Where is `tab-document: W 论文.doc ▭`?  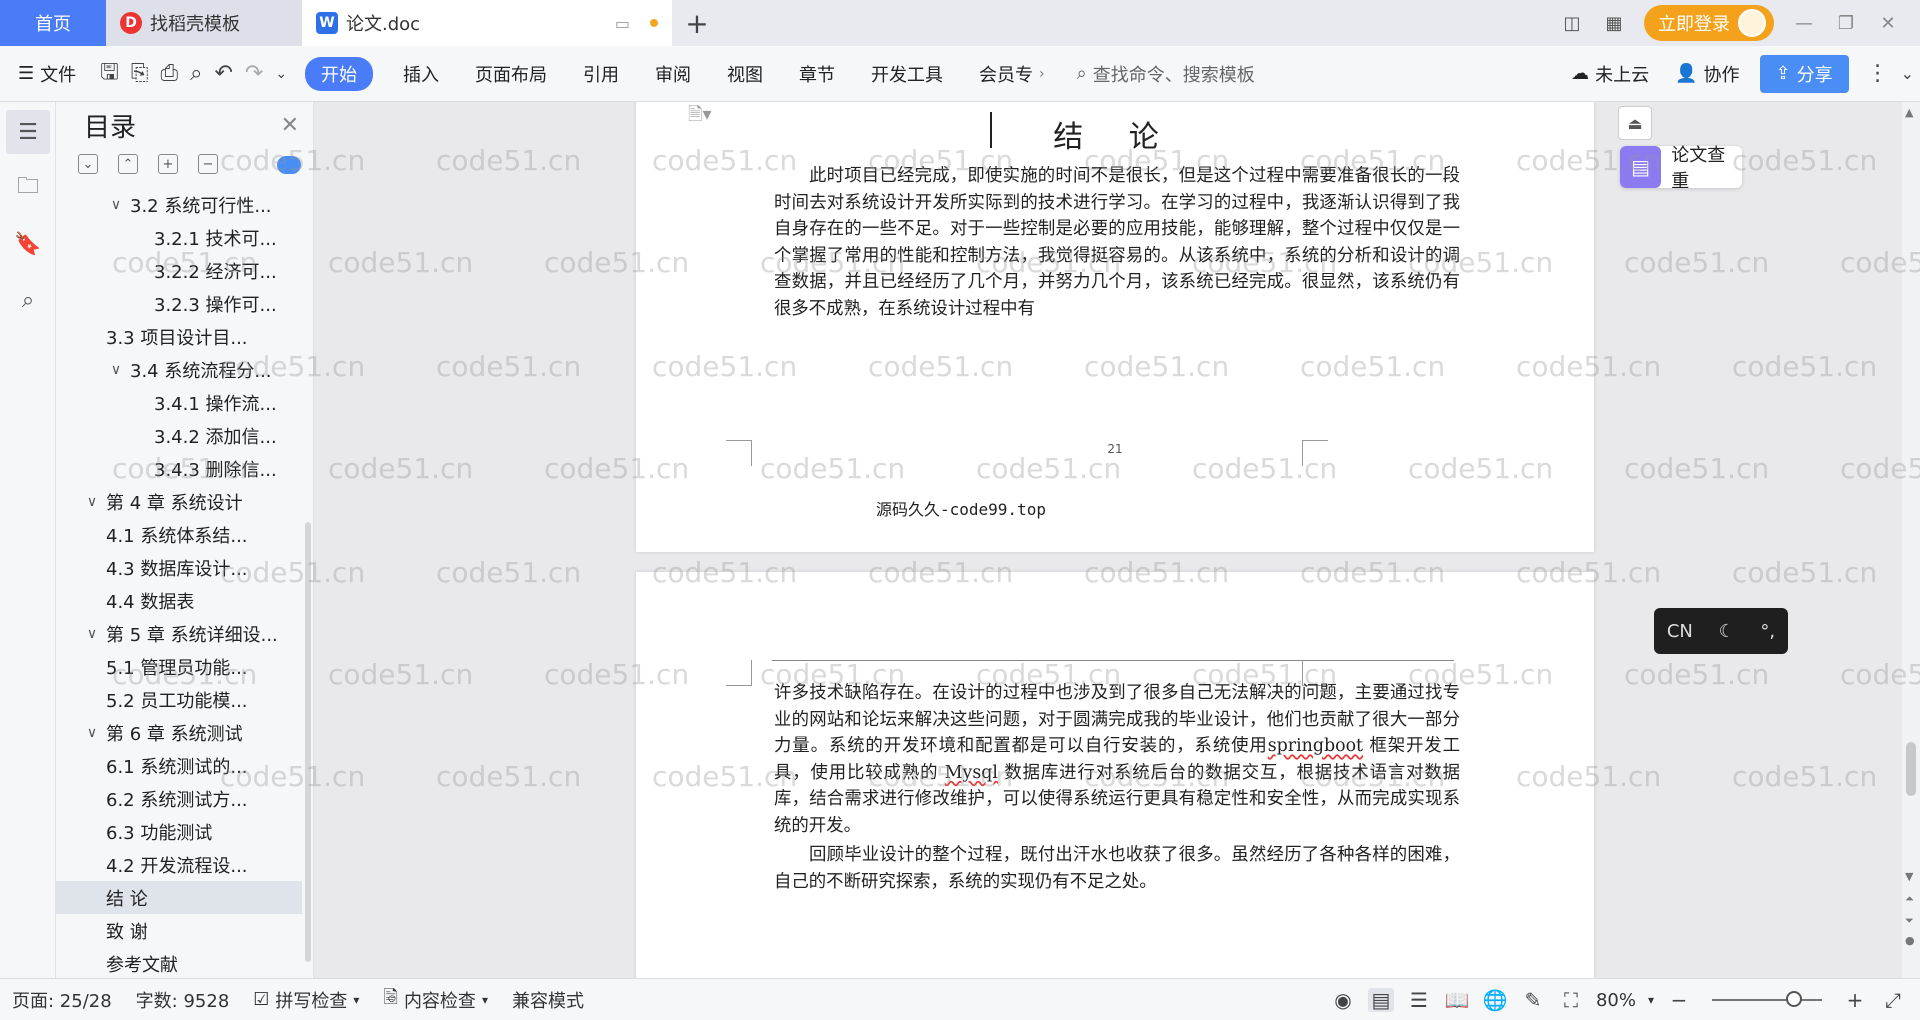 tab-document: W 论文.doc ▭ is located at coordinates (487, 23).